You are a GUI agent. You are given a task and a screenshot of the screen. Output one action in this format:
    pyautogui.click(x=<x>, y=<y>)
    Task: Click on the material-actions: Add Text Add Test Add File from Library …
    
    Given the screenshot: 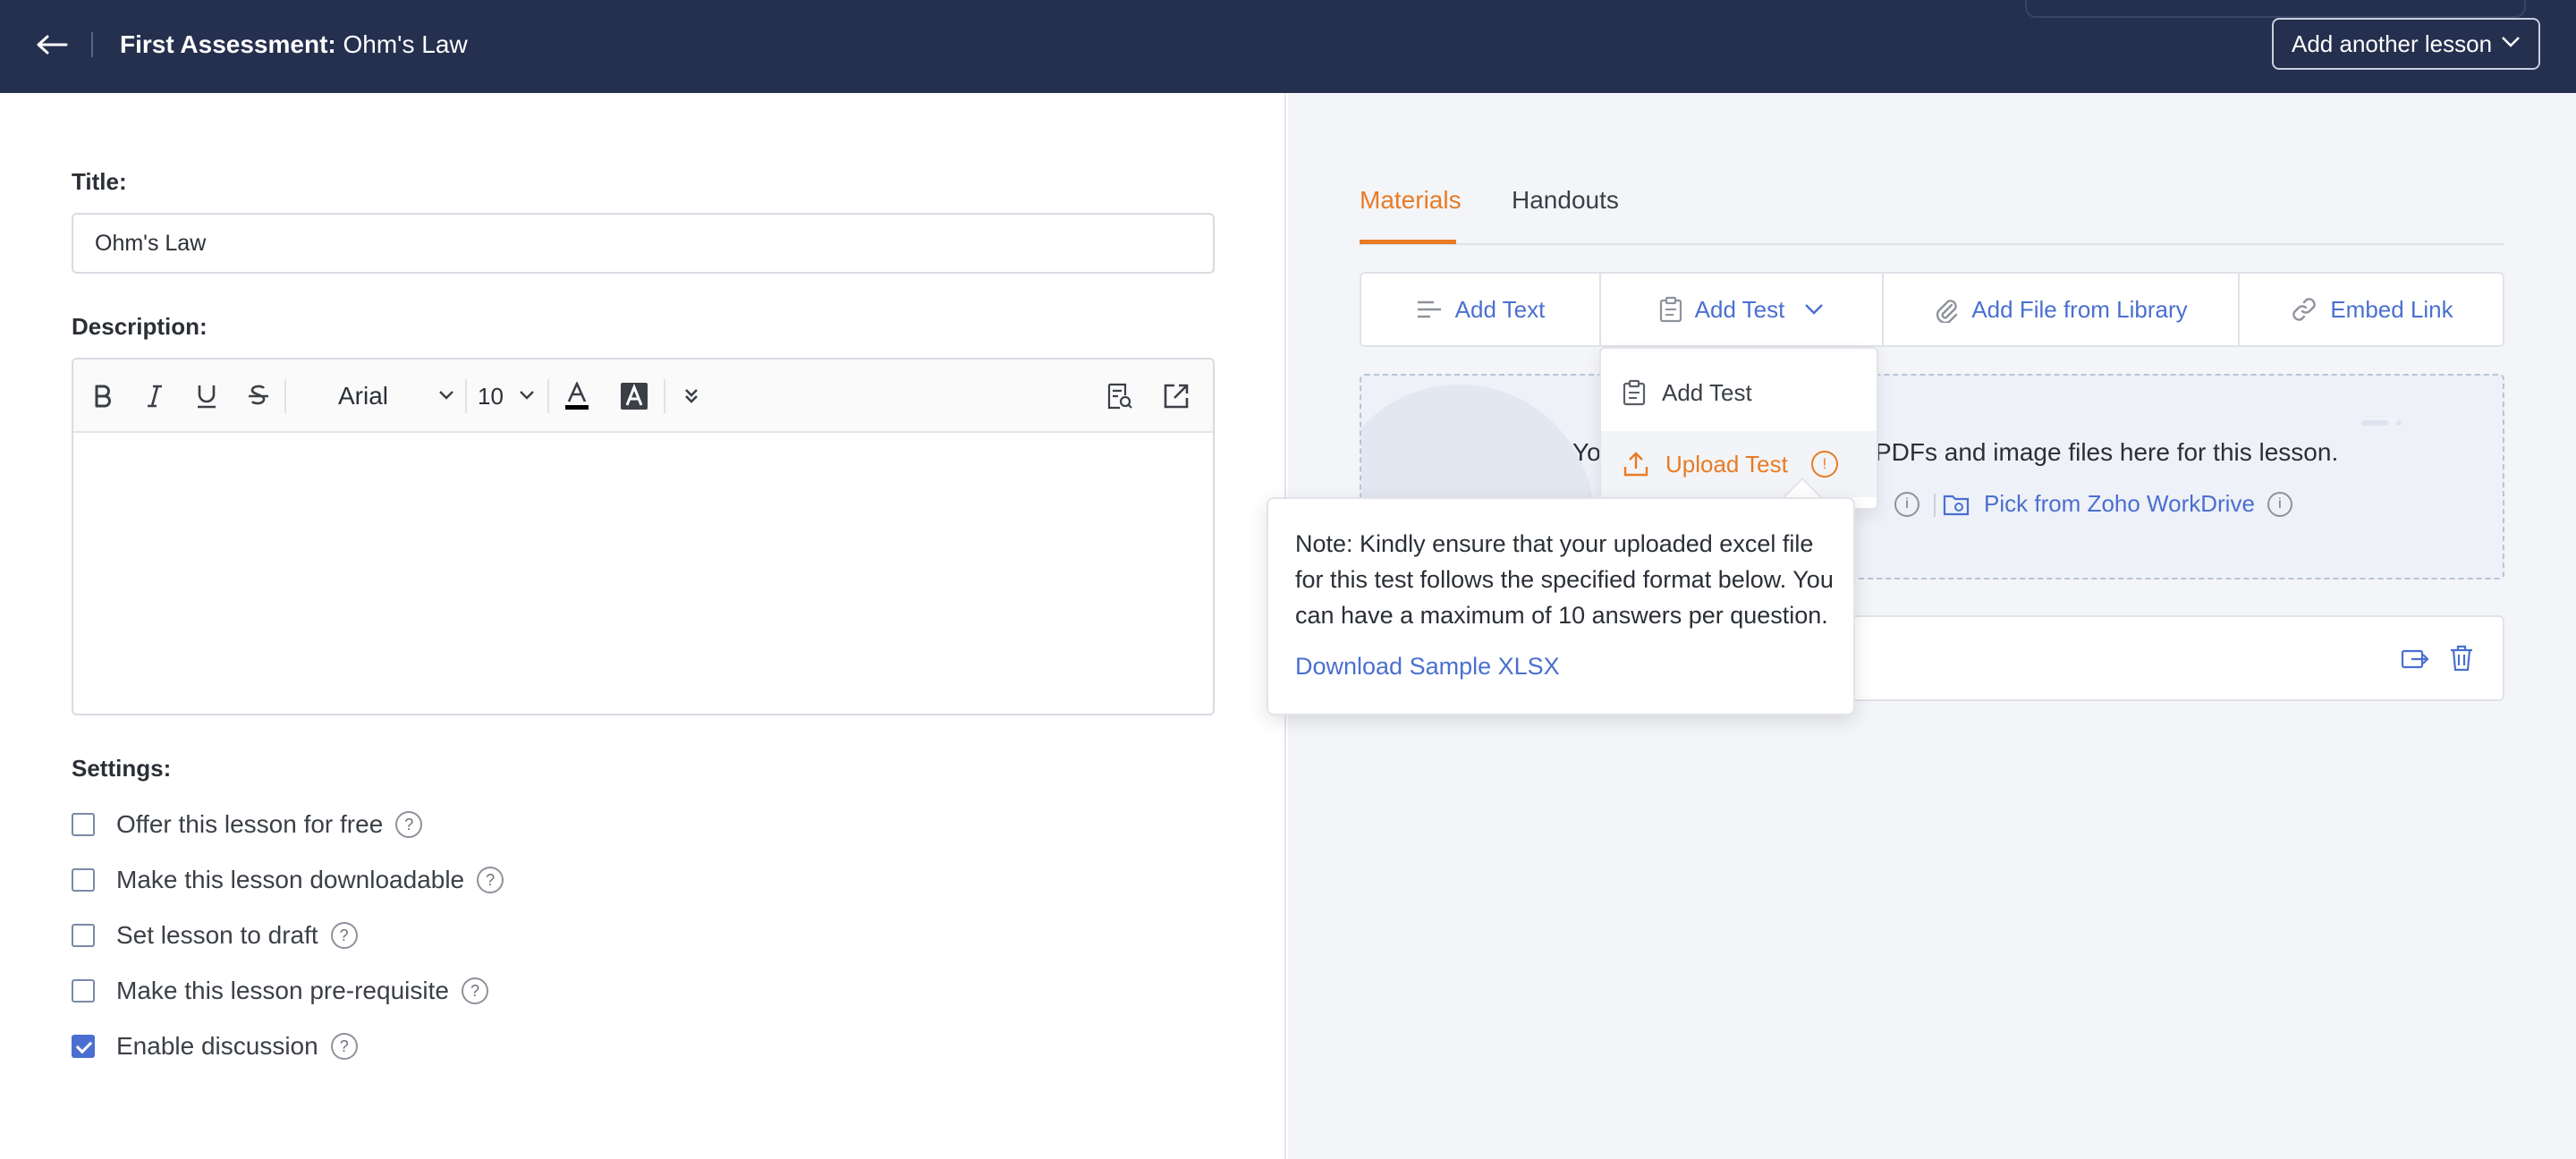 What is the action you would take?
    pyautogui.click(x=1932, y=310)
    